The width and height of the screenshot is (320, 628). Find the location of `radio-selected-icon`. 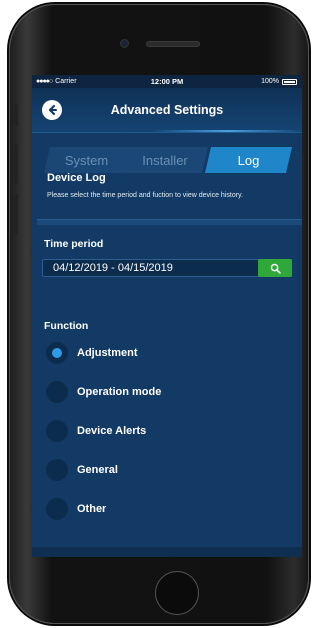

radio-selected-icon is located at coordinates (57, 353).